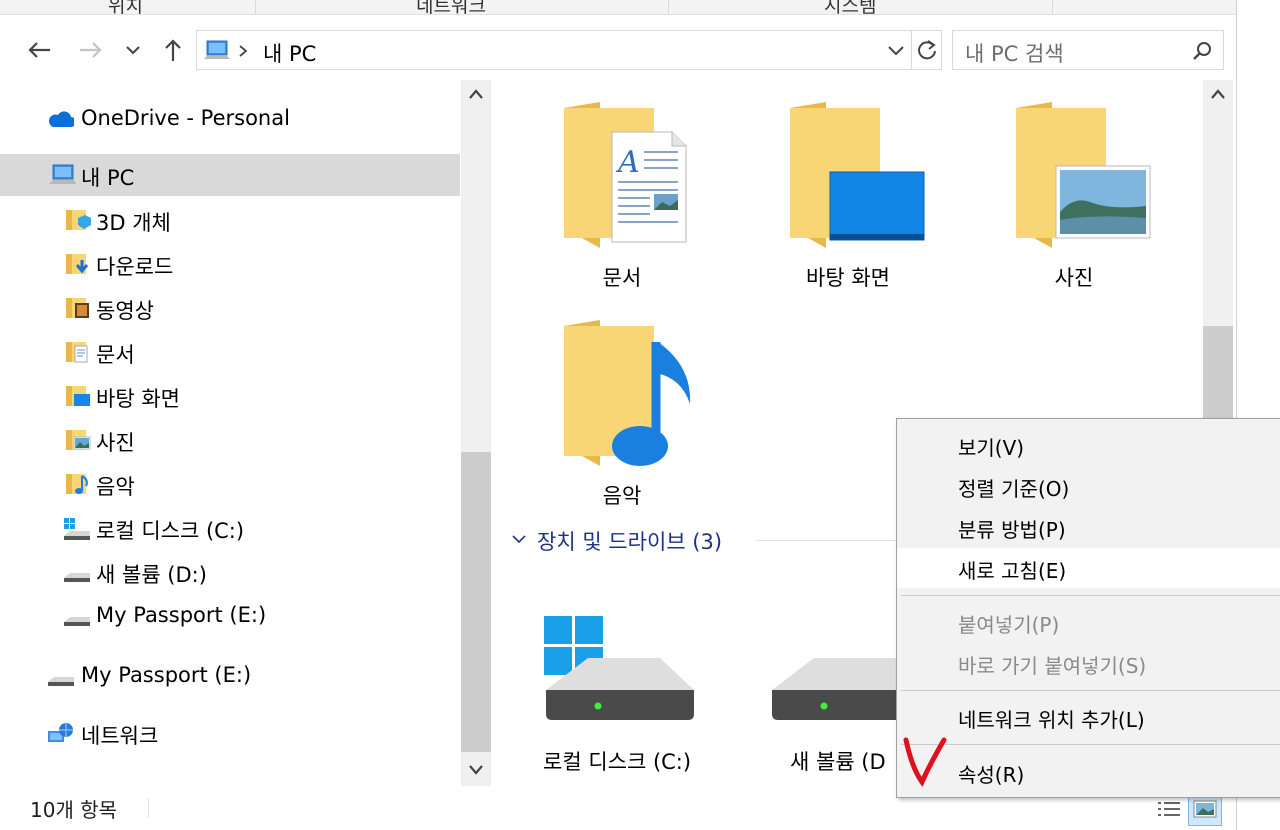 The height and width of the screenshot is (830, 1280). Describe the element at coordinates (185, 118) in the screenshot. I see `sidebar-item-label: OneDrive - Personal` at that location.